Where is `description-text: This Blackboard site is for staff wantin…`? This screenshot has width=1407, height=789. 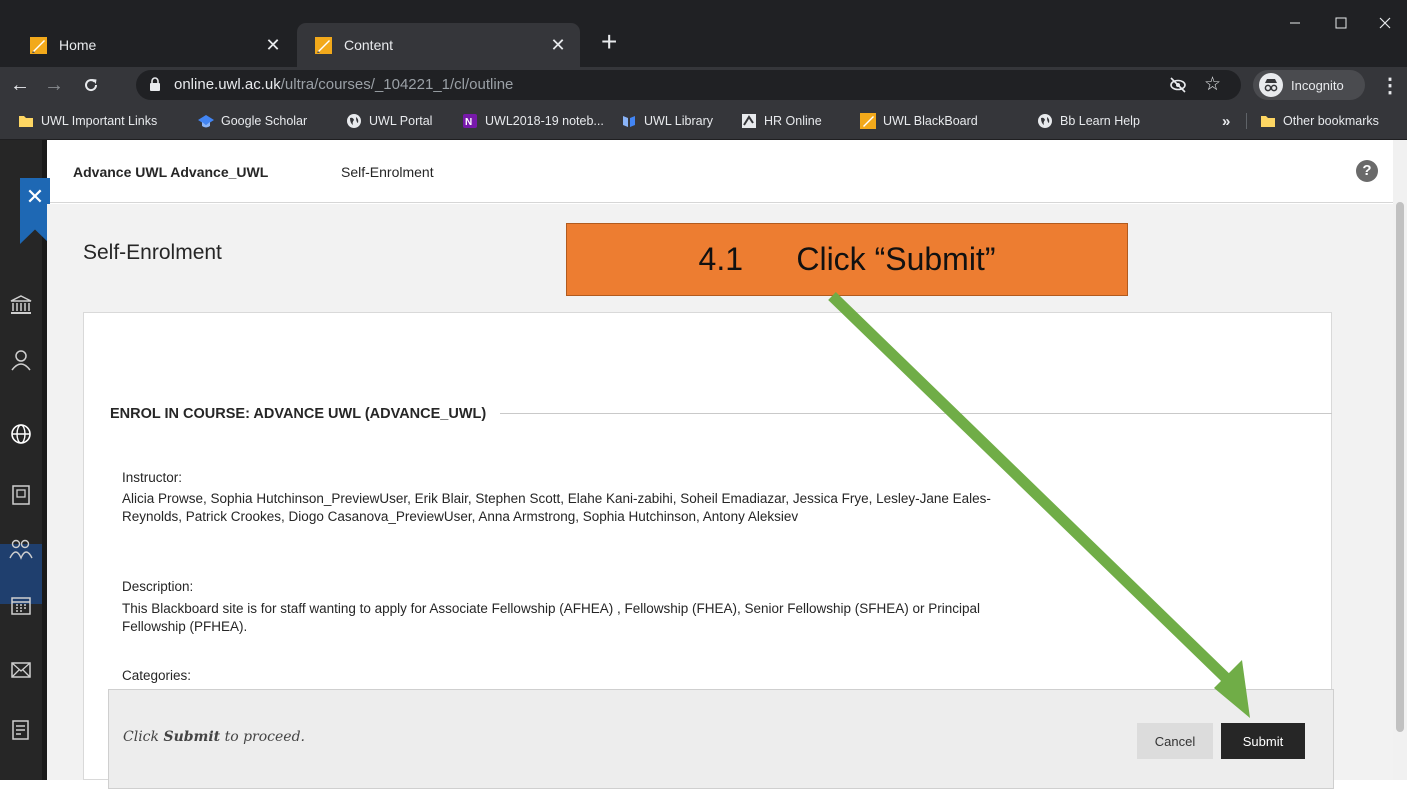
description-text: This Blackboard site is for staff wantin… is located at coordinates (551, 617).